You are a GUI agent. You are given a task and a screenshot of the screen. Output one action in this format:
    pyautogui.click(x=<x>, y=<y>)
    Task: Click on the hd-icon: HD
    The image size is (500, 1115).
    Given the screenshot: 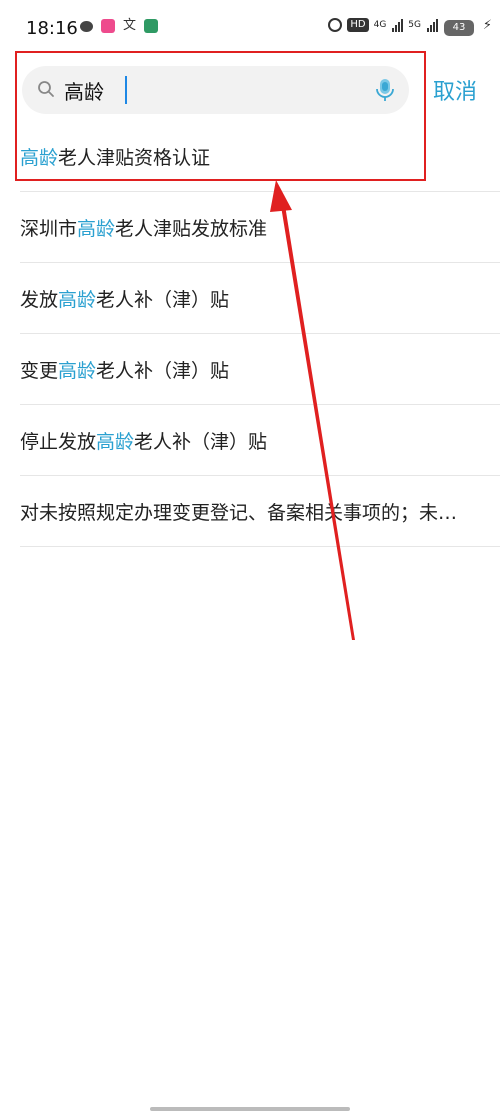 What is the action you would take?
    pyautogui.click(x=358, y=25)
    